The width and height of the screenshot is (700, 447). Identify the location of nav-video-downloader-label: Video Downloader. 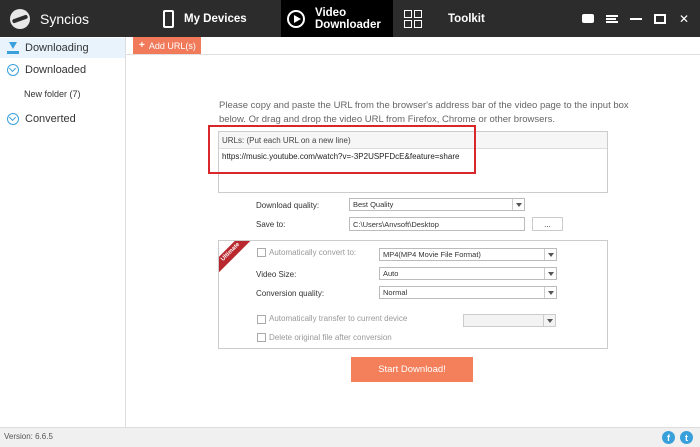
(348, 18).